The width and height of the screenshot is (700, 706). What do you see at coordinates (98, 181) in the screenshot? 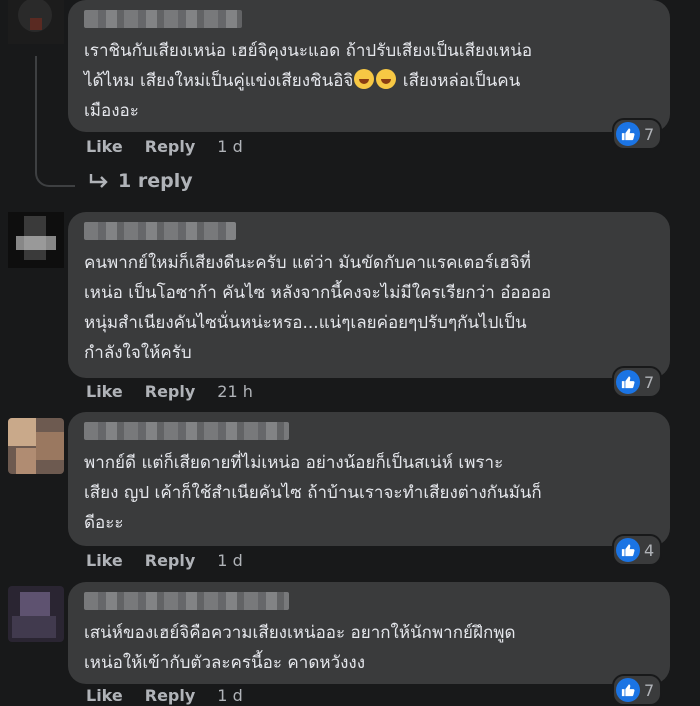
I see `reply-arrow-icon` at bounding box center [98, 181].